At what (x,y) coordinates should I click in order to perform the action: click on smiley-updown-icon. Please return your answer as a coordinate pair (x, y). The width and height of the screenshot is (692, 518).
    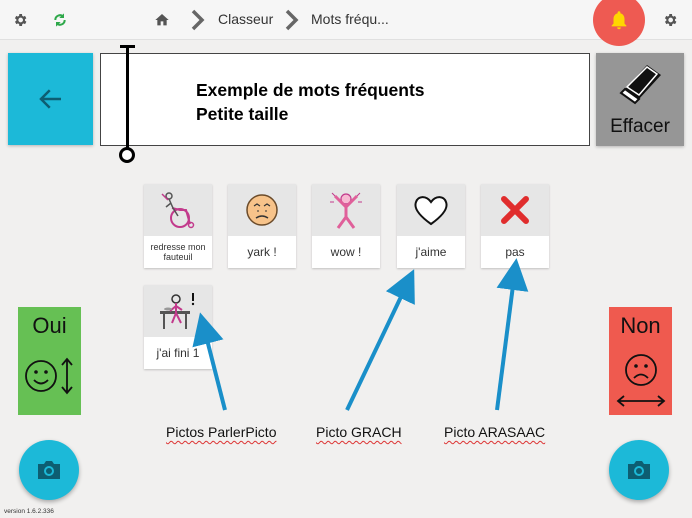
    Looking at the image, I should click on (49, 376).